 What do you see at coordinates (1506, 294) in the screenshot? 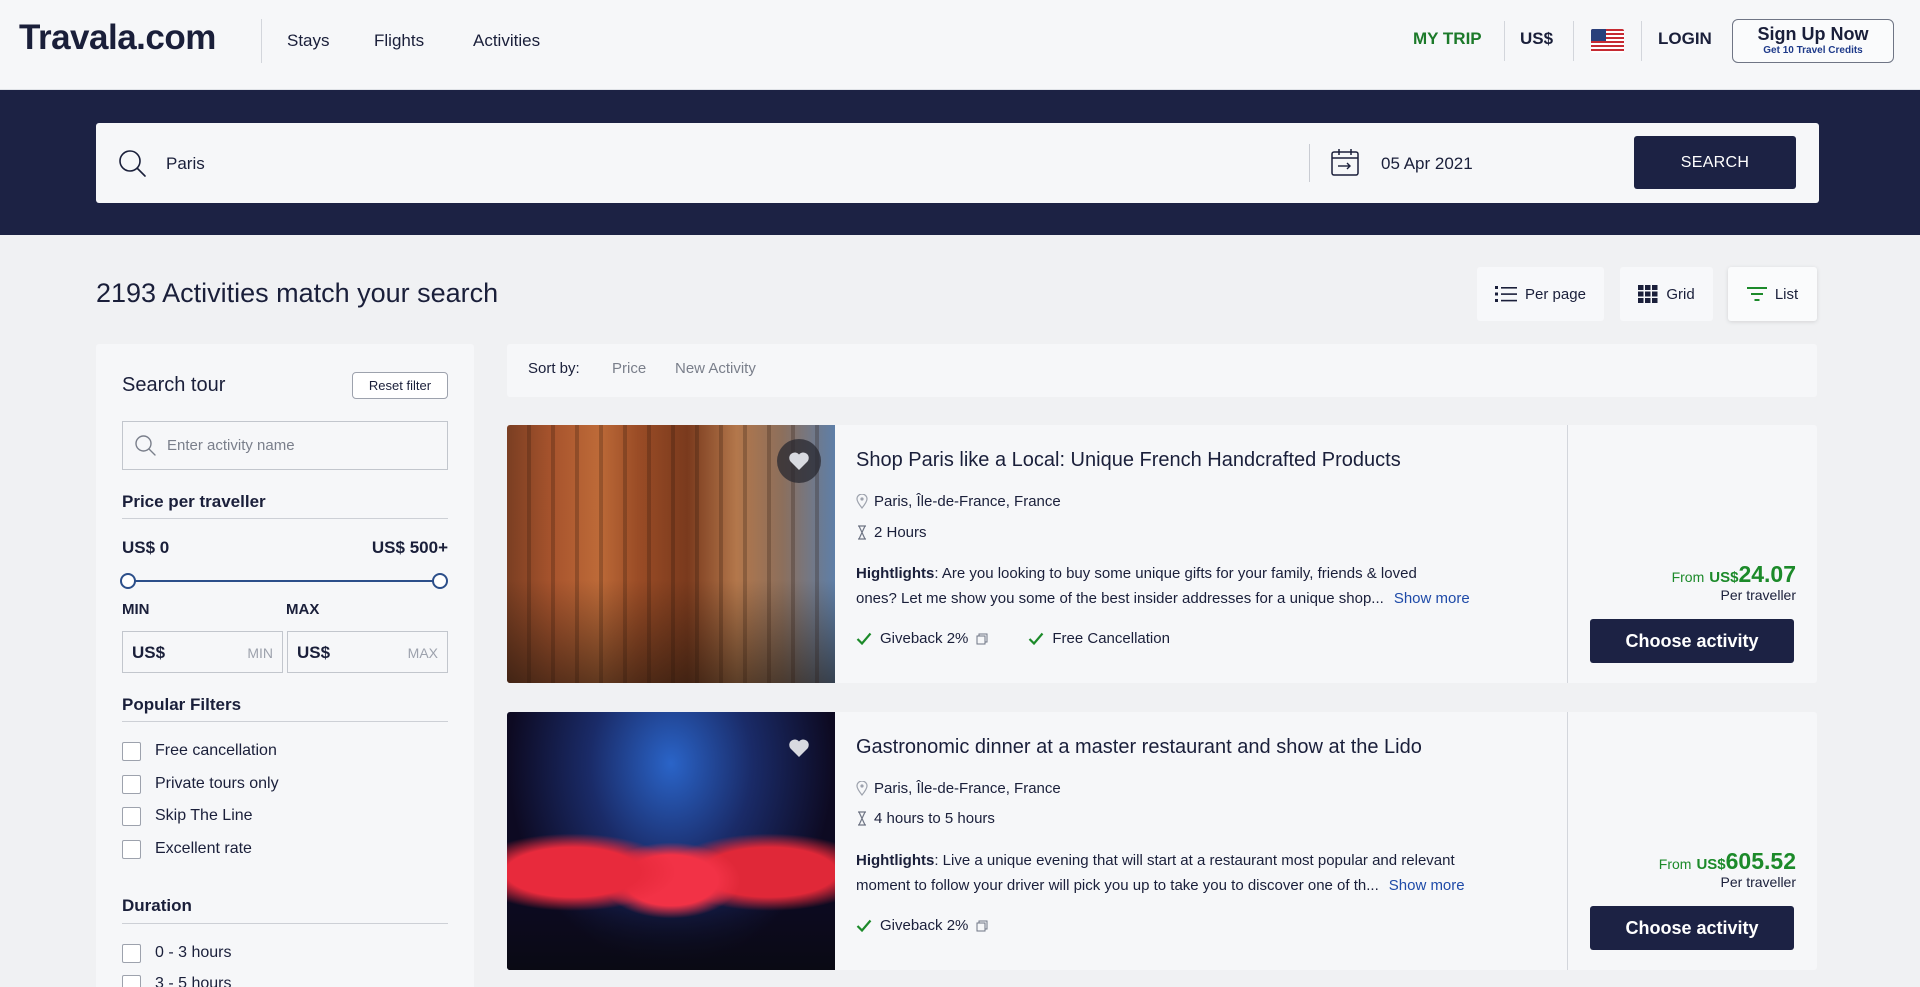
I see `list-bullets-icon` at bounding box center [1506, 294].